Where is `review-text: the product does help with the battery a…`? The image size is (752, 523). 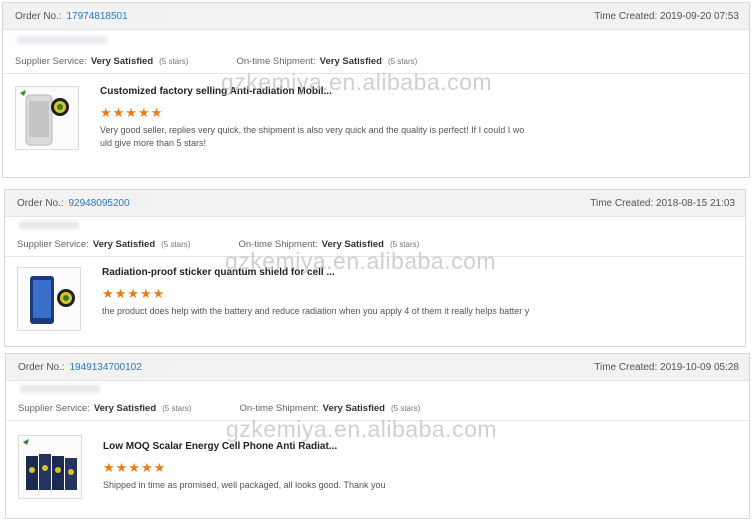 review-text: the product does help with the battery a… is located at coordinates (316, 311).